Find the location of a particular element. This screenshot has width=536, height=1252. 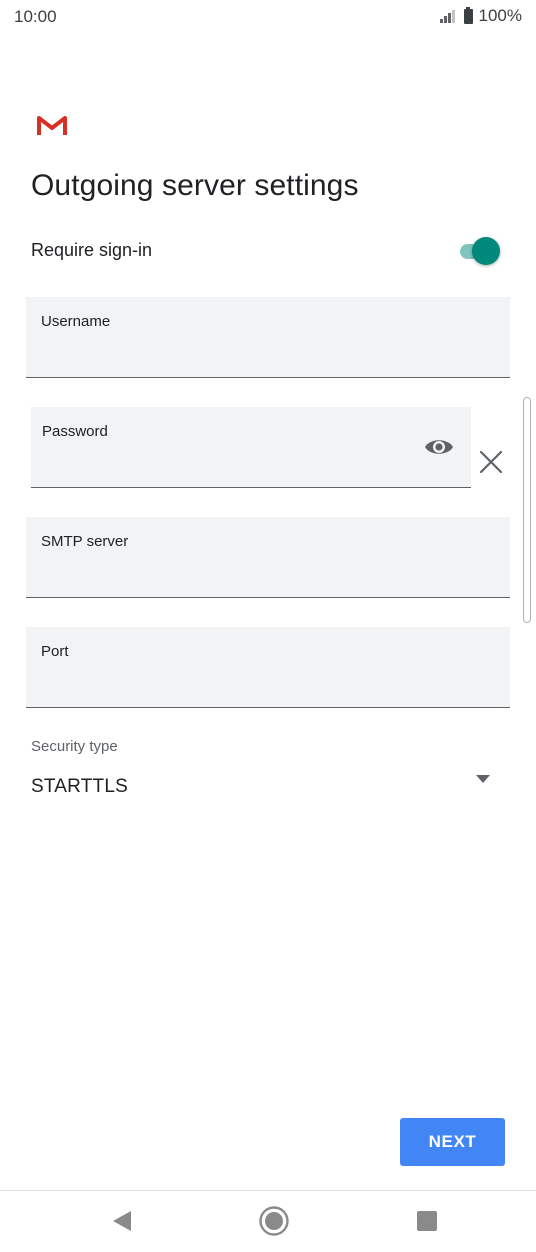

recents-icon is located at coordinates (427, 1221).